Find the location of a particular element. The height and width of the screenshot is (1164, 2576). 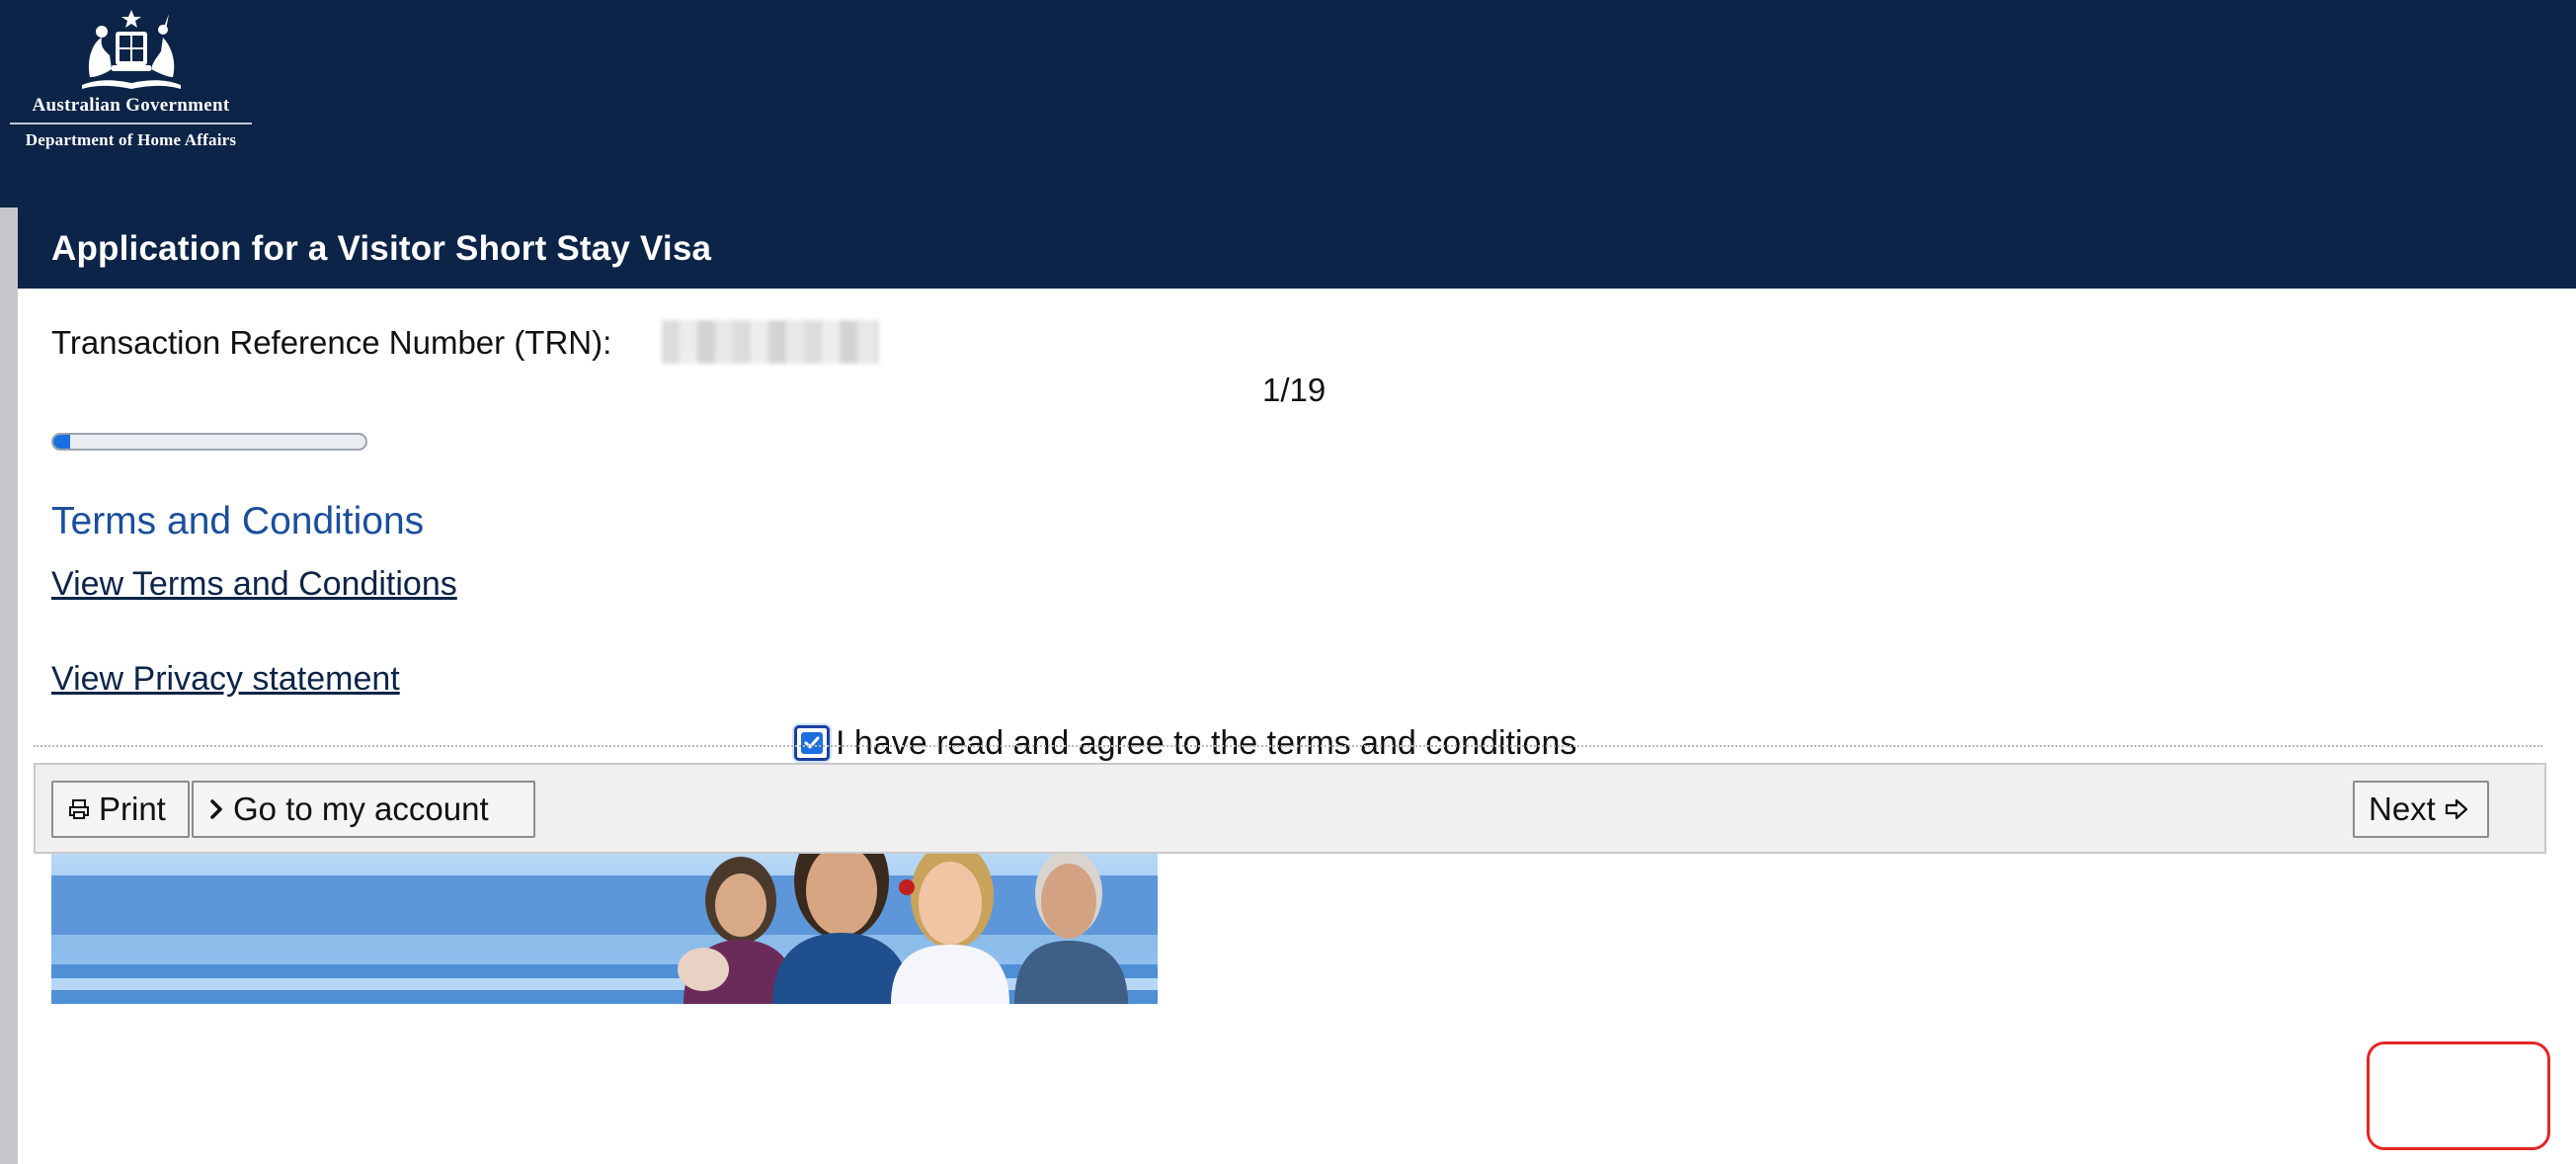

print-label: Print is located at coordinates (132, 808).